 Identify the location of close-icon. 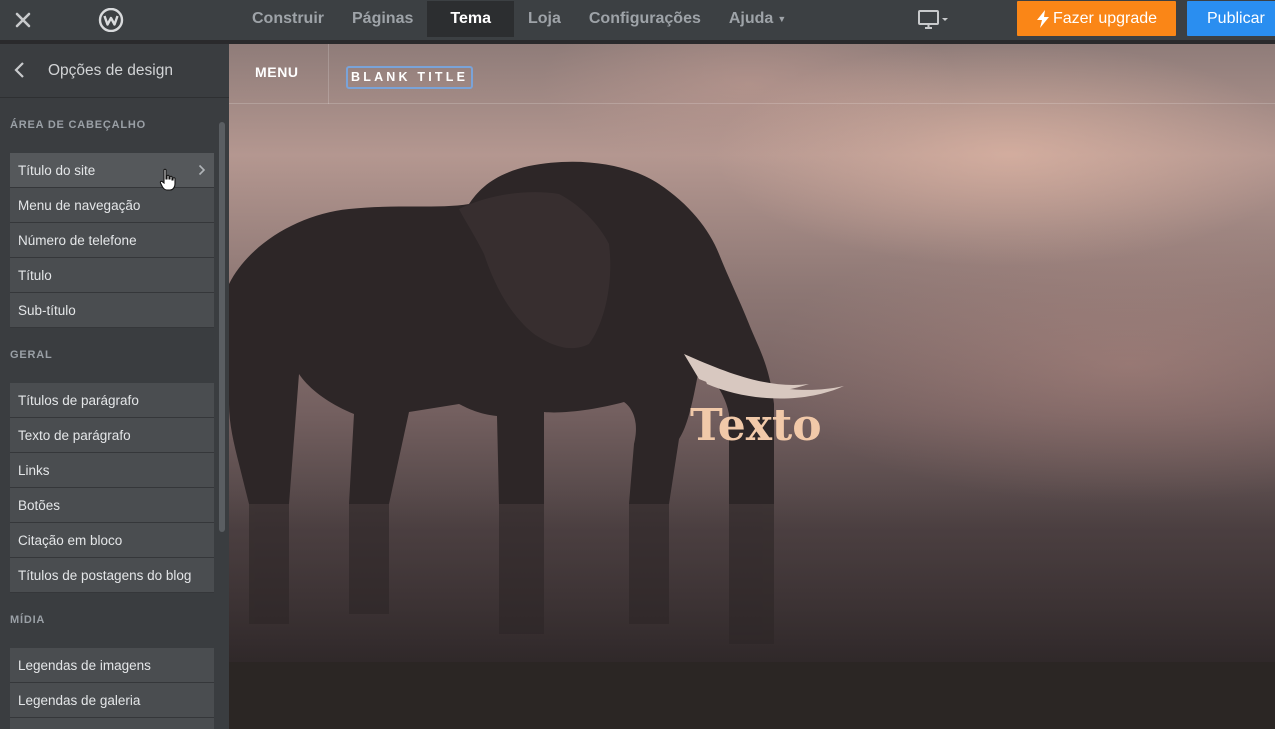
(23, 20).